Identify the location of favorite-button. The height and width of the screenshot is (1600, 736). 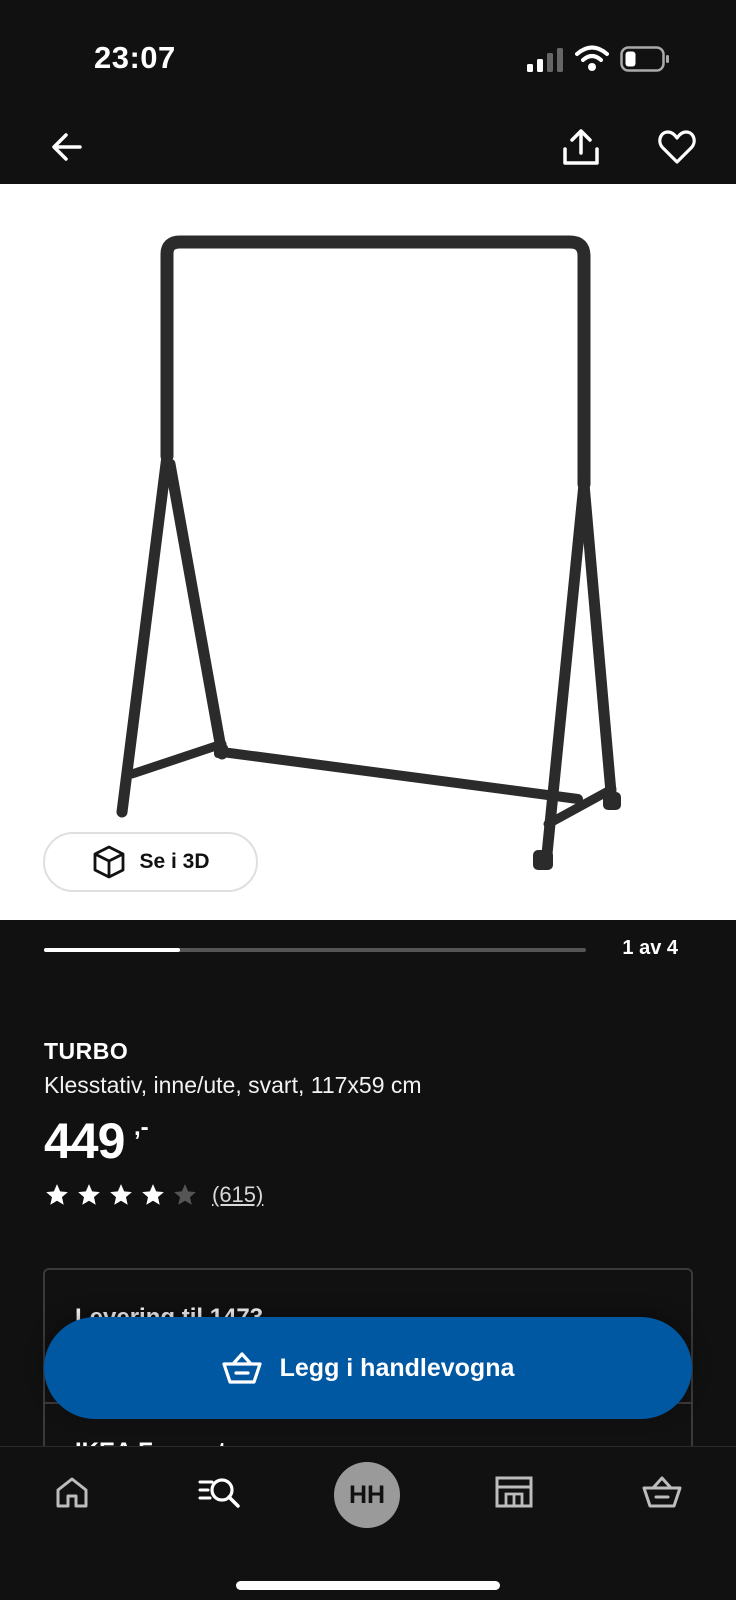
(677, 147).